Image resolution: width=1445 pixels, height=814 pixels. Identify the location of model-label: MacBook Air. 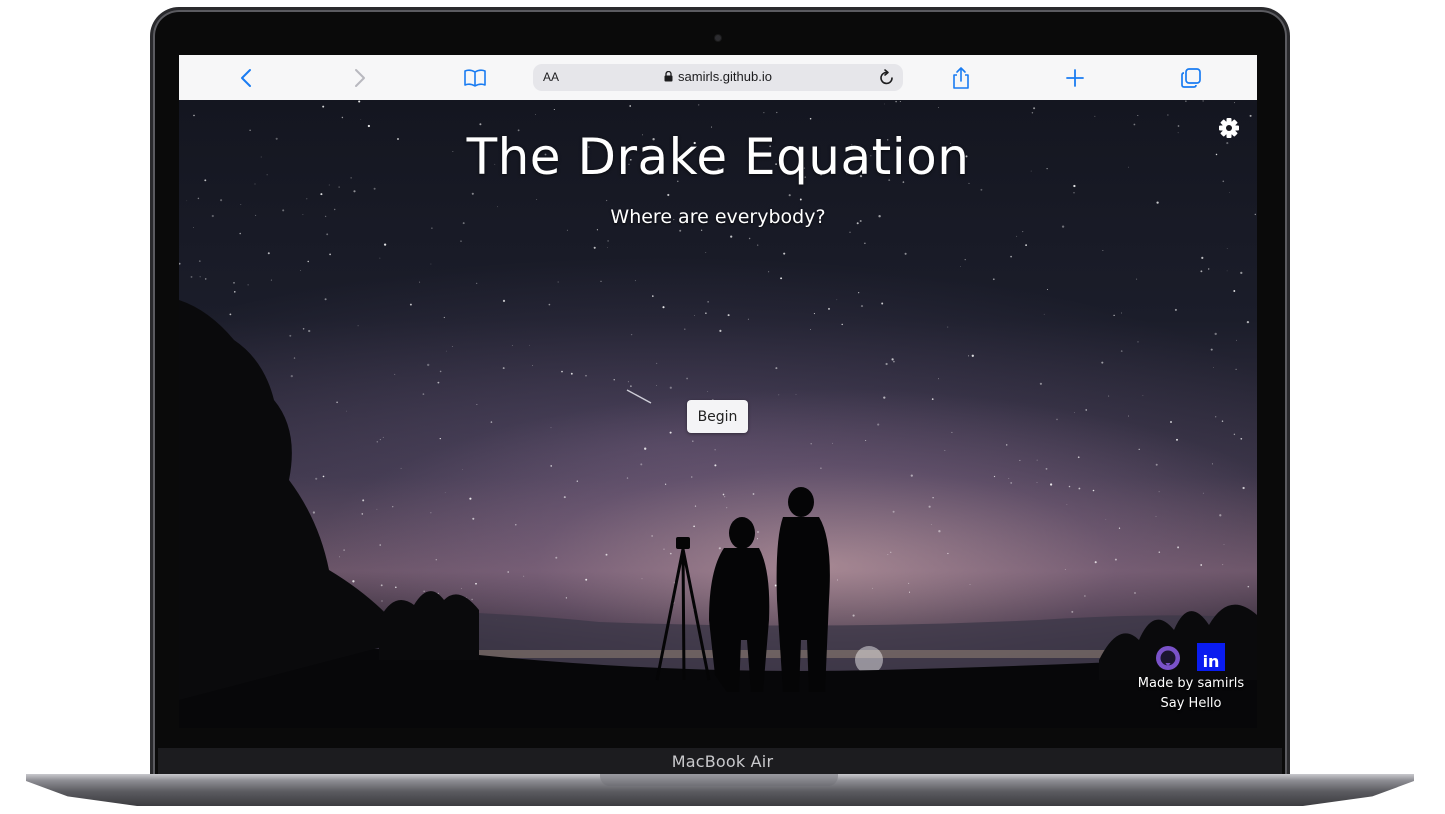
(722, 761).